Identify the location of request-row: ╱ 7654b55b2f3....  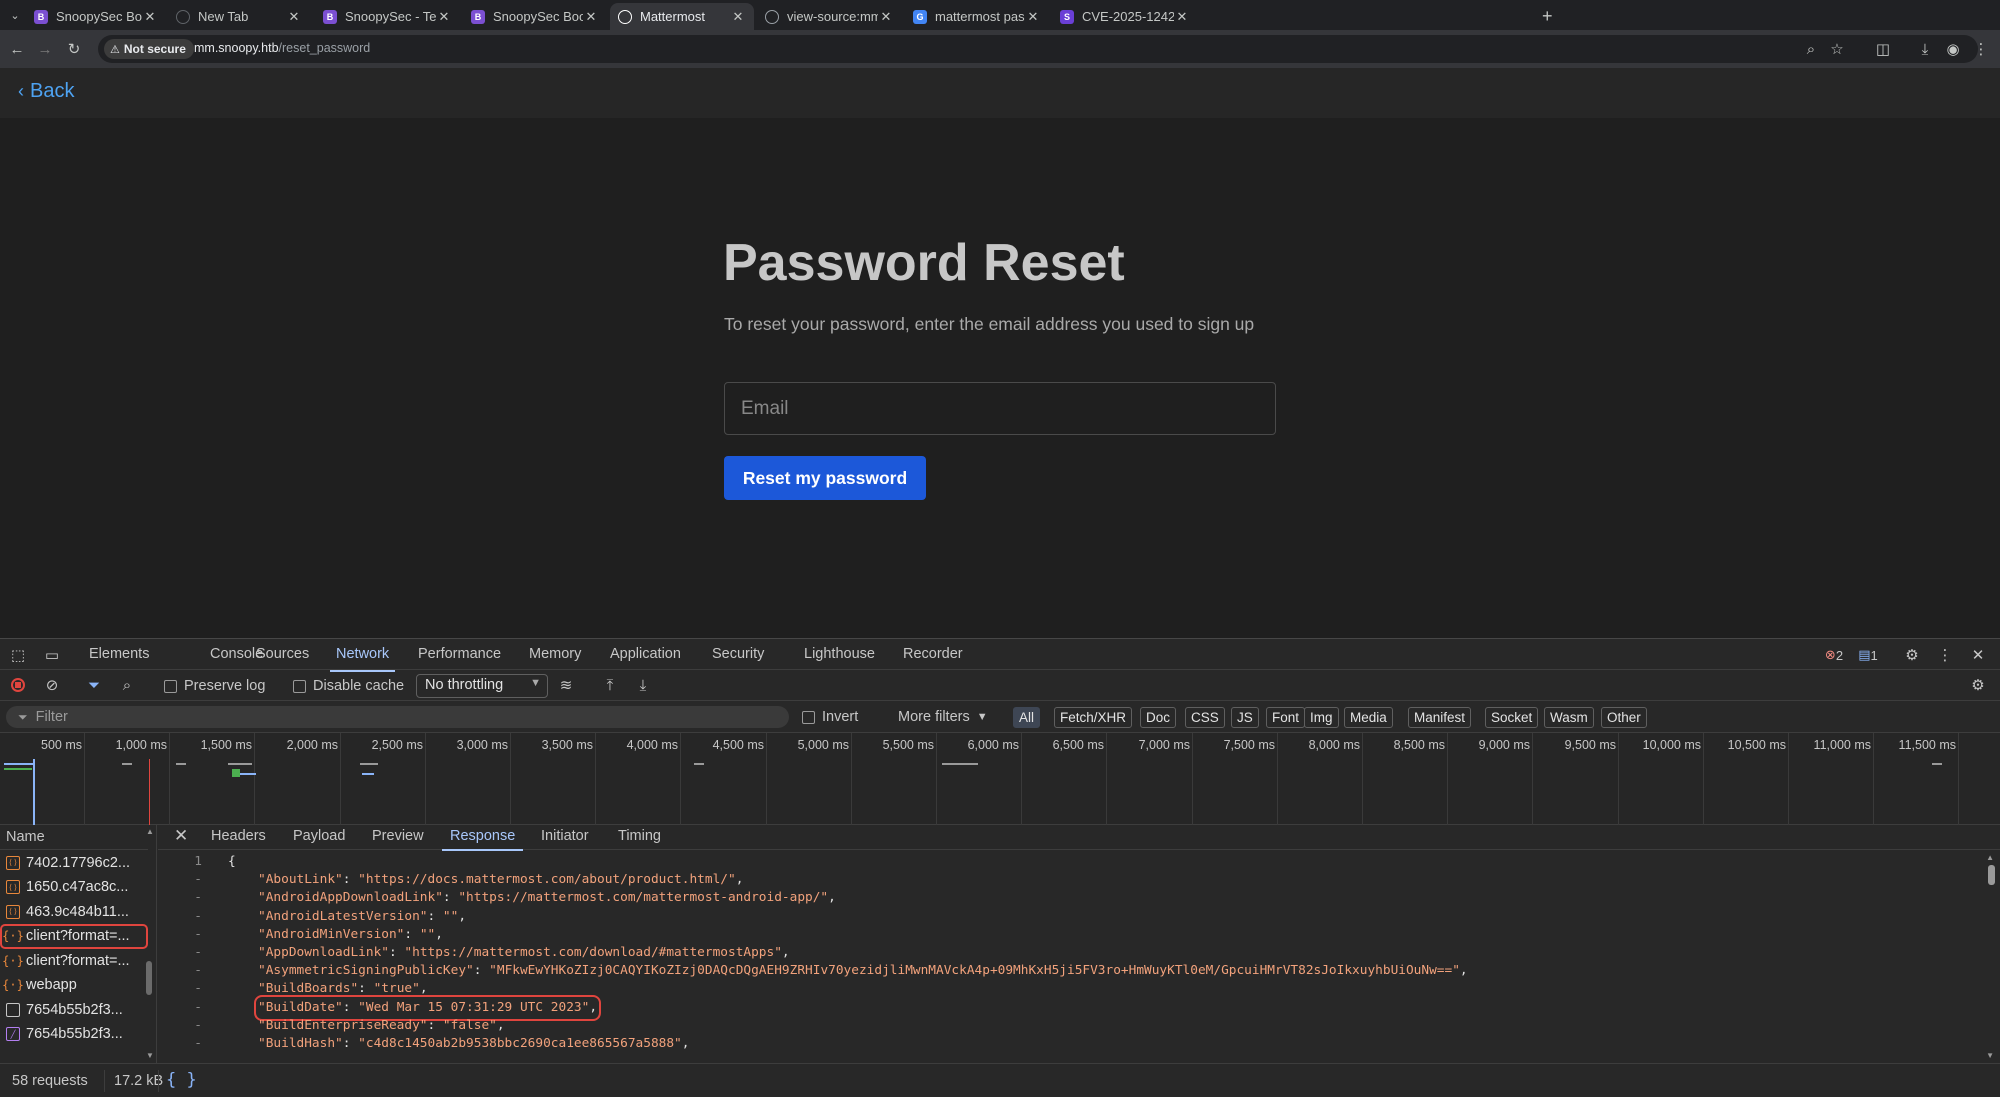
(74, 1034).